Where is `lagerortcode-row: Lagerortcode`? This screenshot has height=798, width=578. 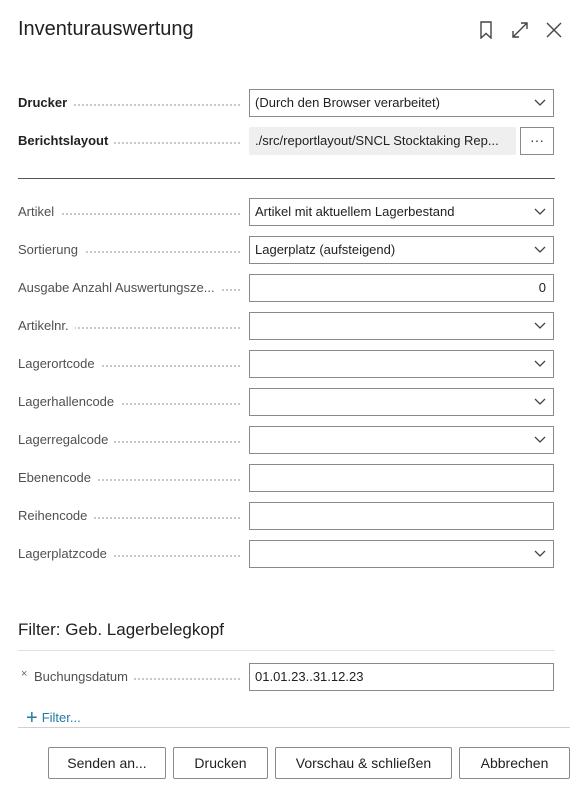
lagerortcode-row: Lagerortcode is located at coordinates (286, 364).